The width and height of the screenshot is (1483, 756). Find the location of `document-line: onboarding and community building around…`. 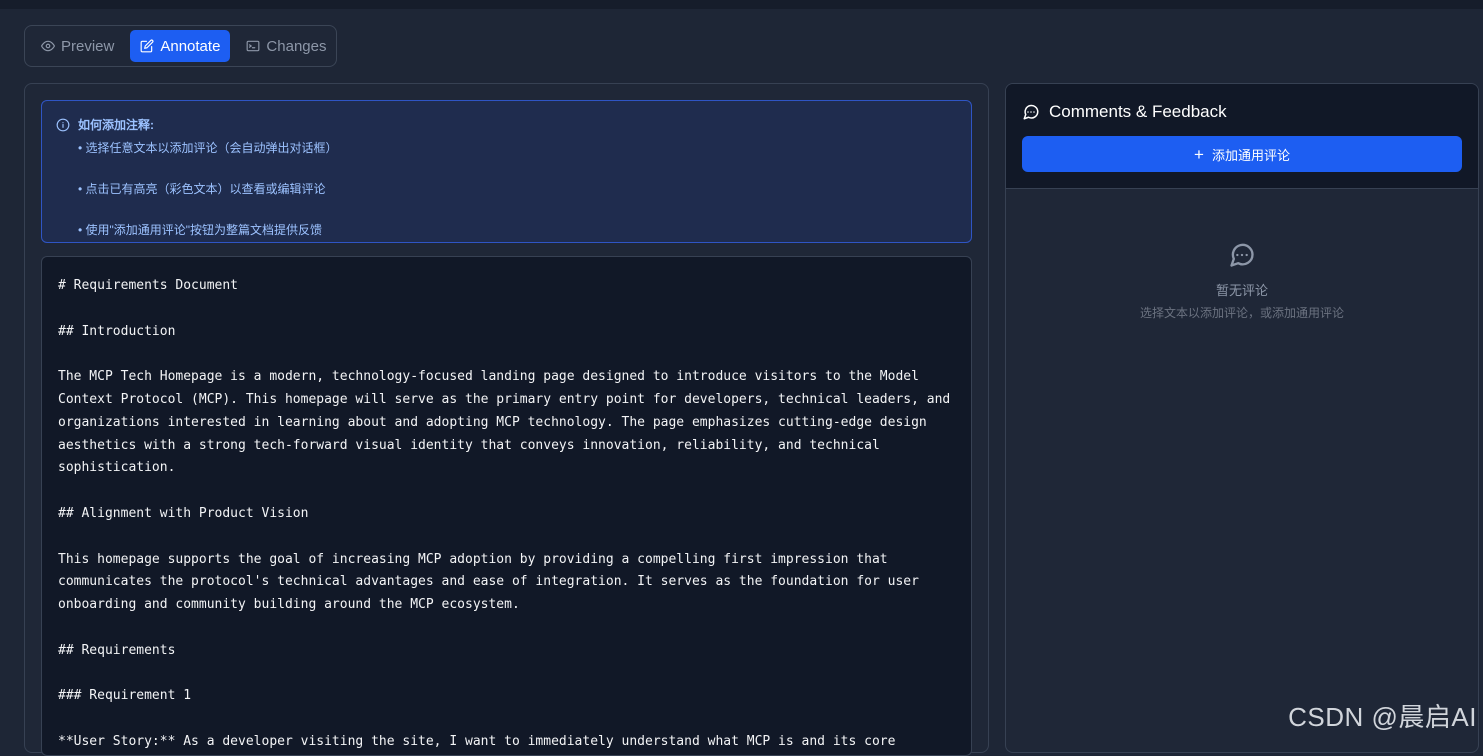

document-line: onboarding and community building around… is located at coordinates (289, 605).